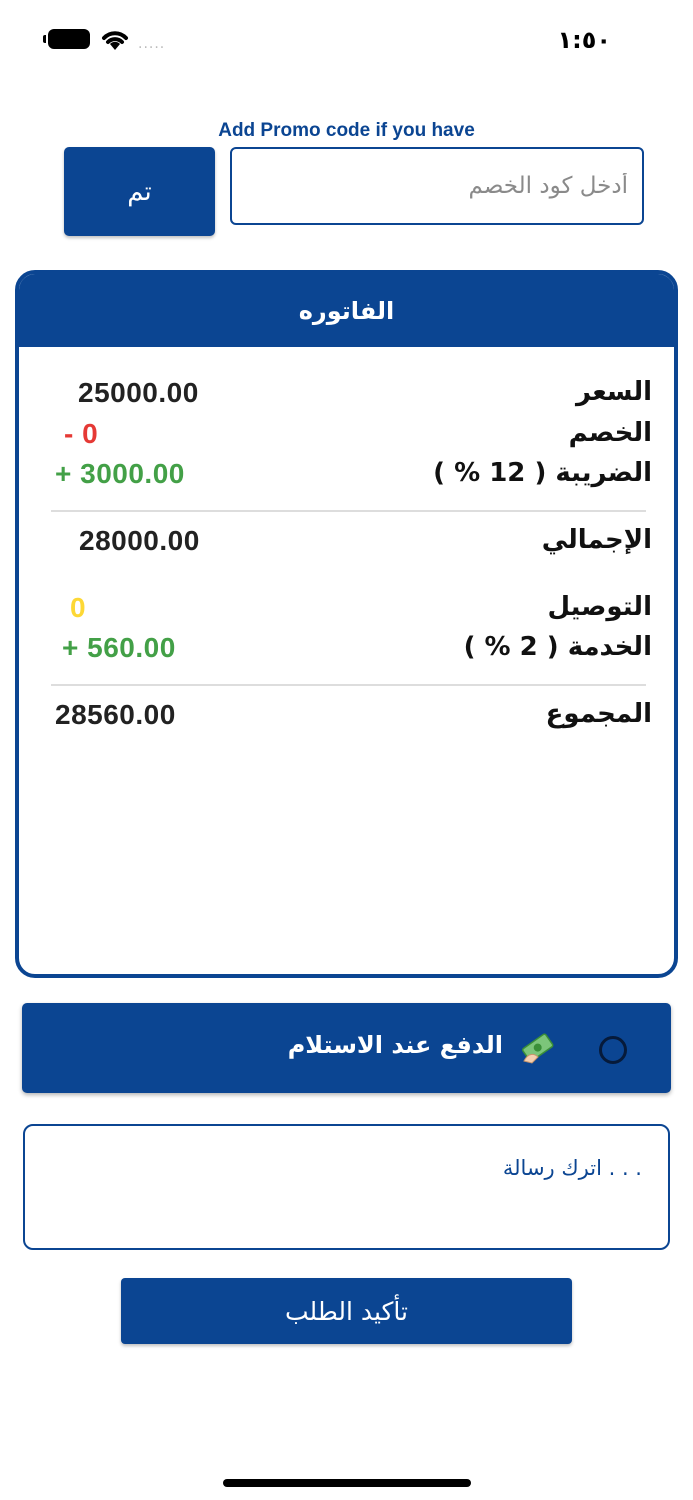 The image size is (693, 1500). What do you see at coordinates (81, 433) in the screenshot?
I see `discount-value: - 0` at bounding box center [81, 433].